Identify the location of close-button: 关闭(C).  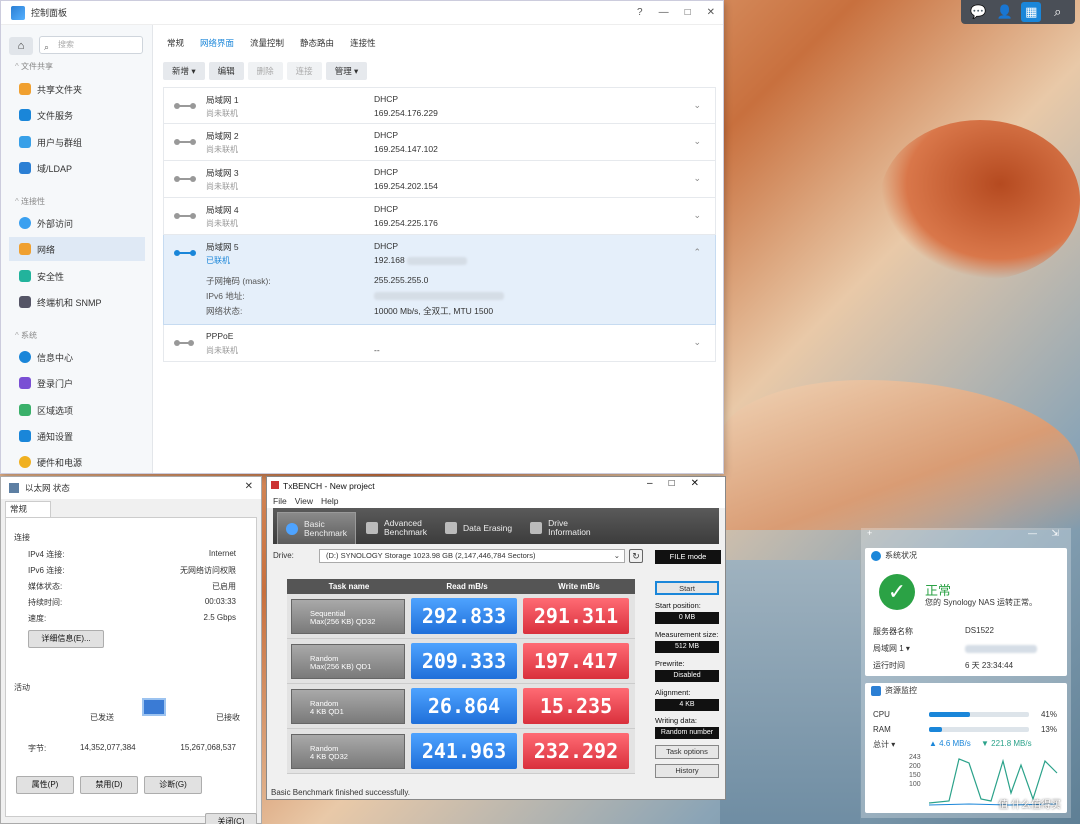
(231, 818).